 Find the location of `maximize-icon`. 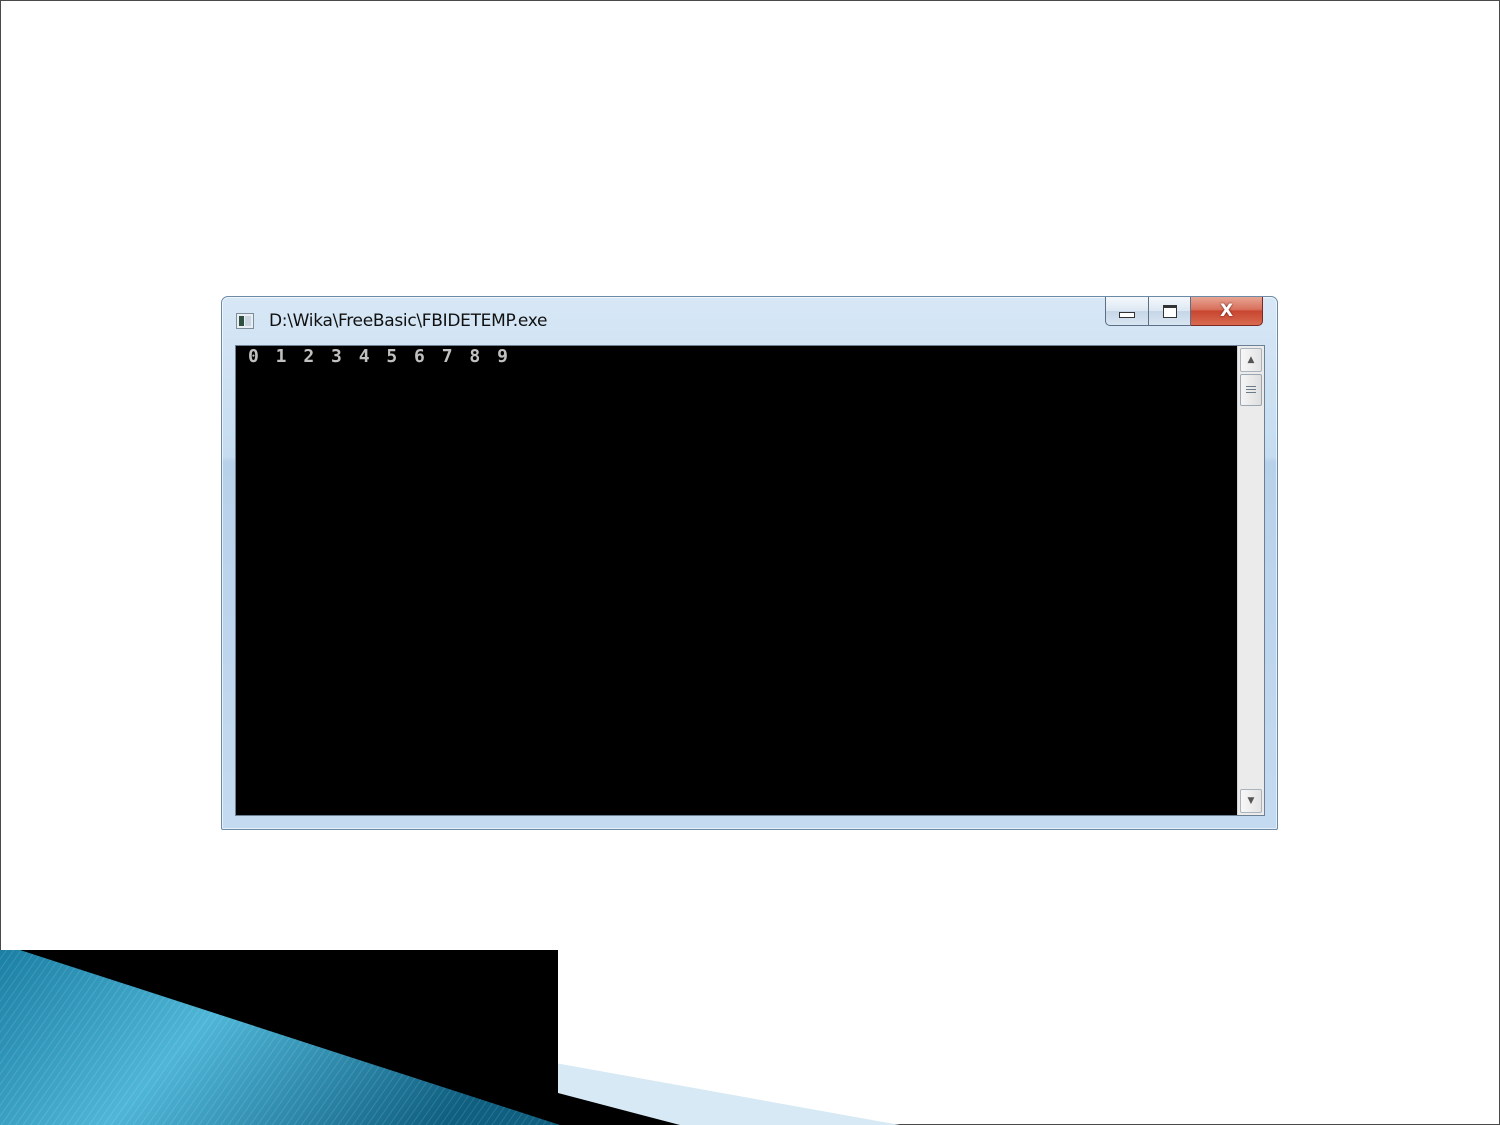

maximize-icon is located at coordinates (1169, 311).